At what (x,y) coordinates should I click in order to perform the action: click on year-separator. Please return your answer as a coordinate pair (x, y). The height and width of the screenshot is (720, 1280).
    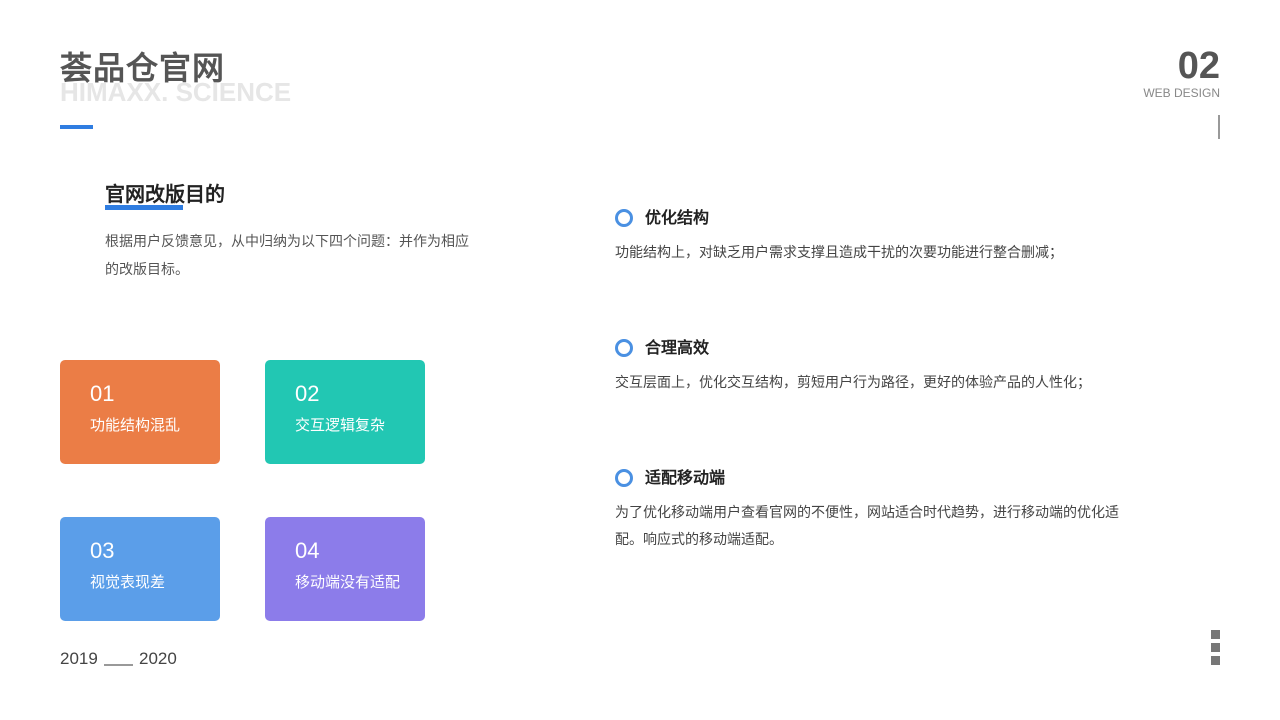
    Looking at the image, I should click on (118, 665).